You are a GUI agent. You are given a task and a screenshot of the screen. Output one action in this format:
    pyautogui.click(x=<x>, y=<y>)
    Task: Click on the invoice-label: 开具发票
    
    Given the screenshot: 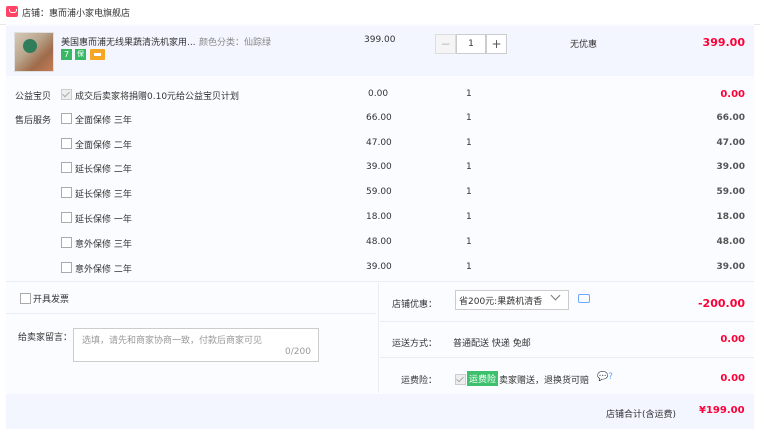 What is the action you would take?
    pyautogui.click(x=51, y=298)
    